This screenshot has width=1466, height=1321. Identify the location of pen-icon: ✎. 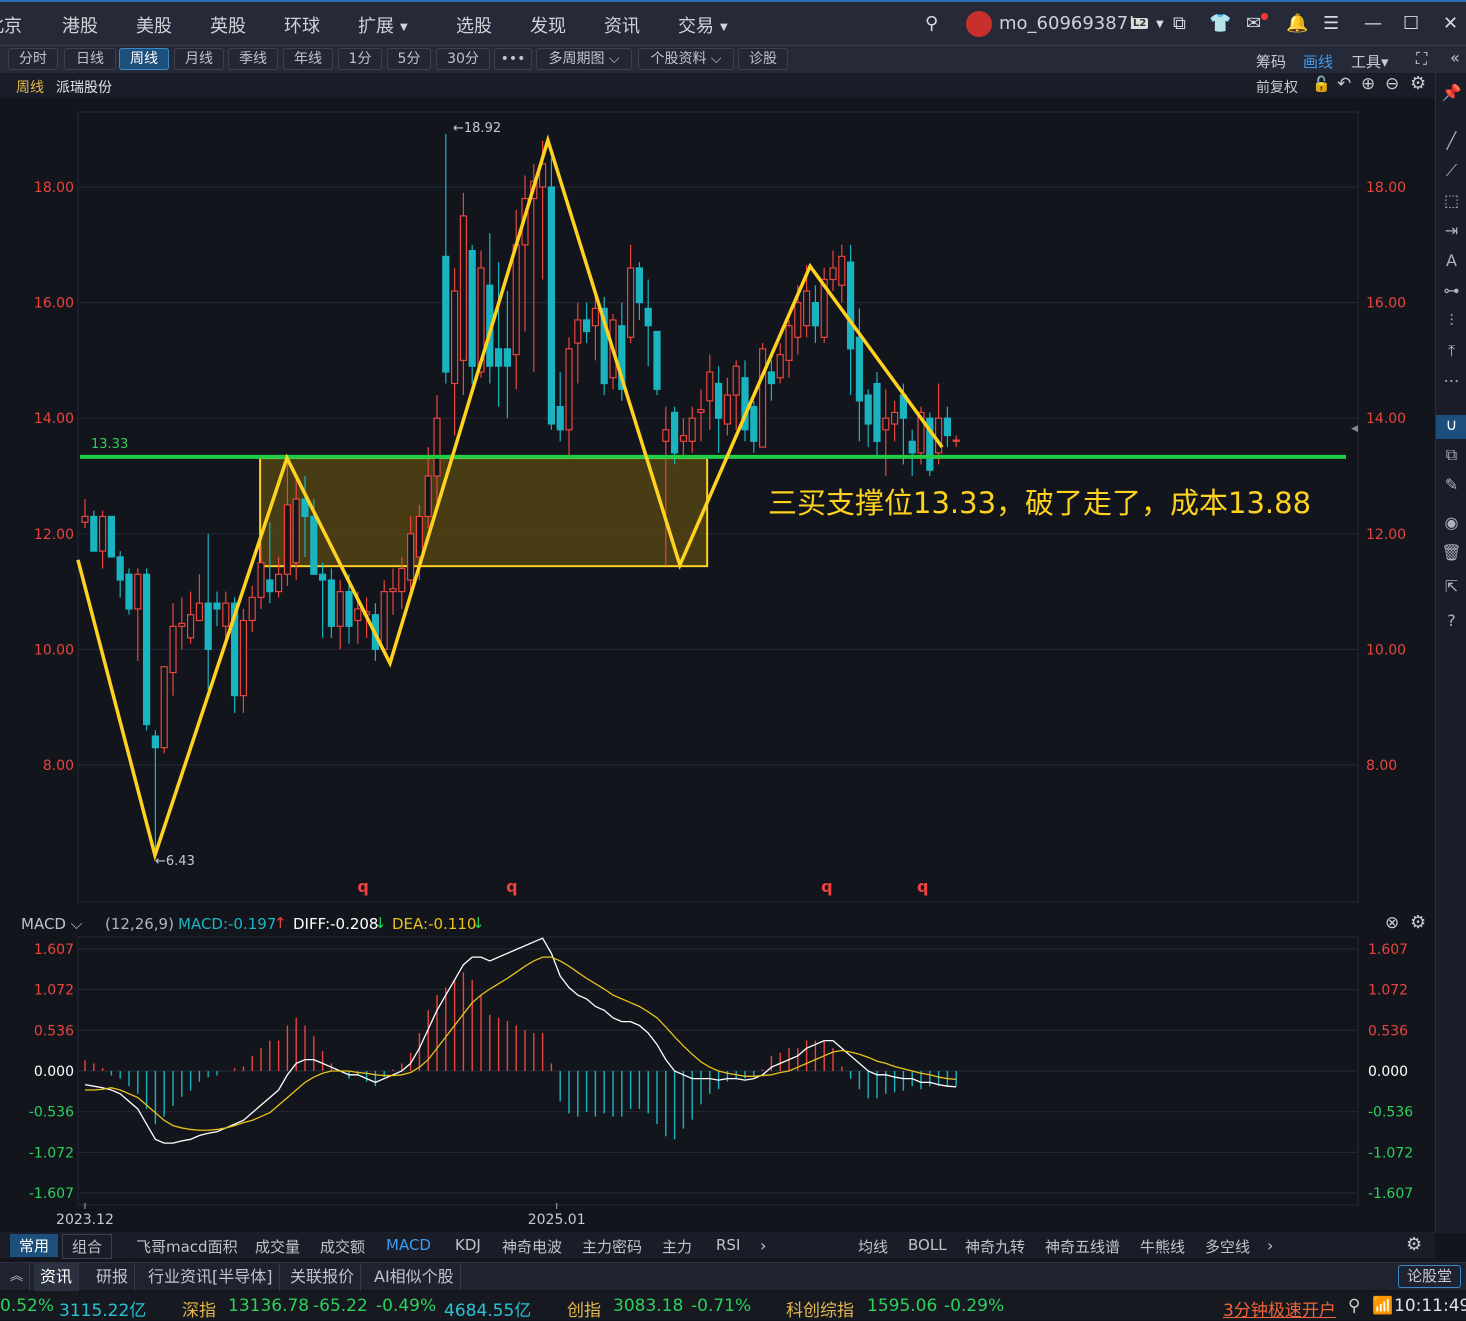
(1451, 484).